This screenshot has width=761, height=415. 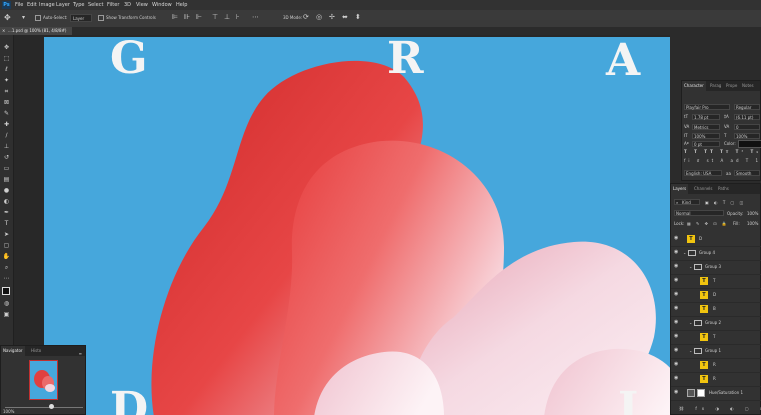 What do you see at coordinates (358, 17) in the screenshot?
I see `3d-scale-icon: ⬍` at bounding box center [358, 17].